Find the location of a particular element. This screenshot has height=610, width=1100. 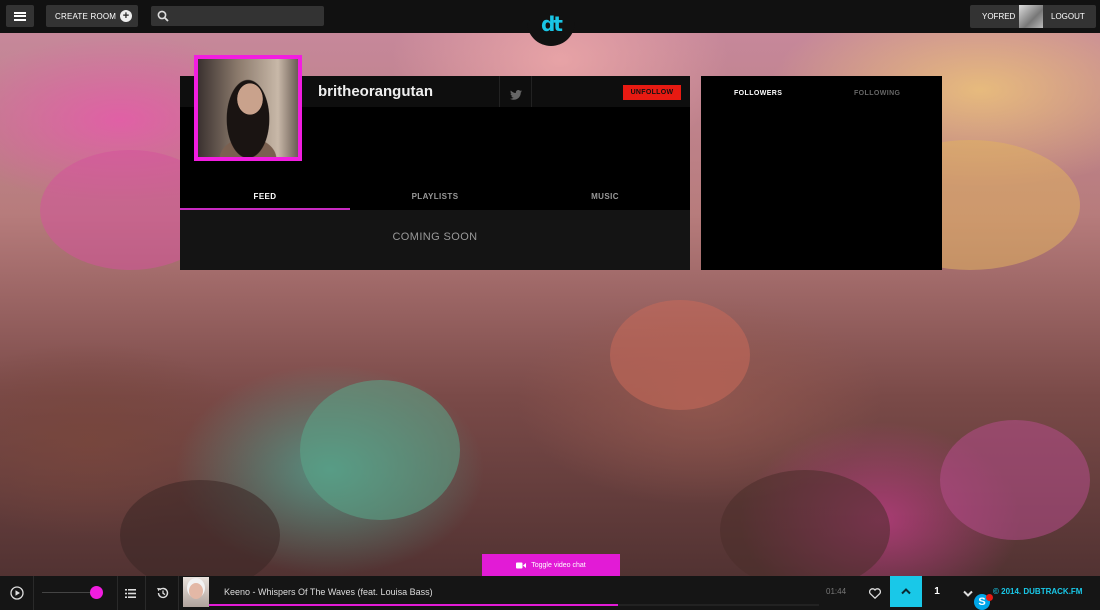

hamburger-icon is located at coordinates (20, 16).